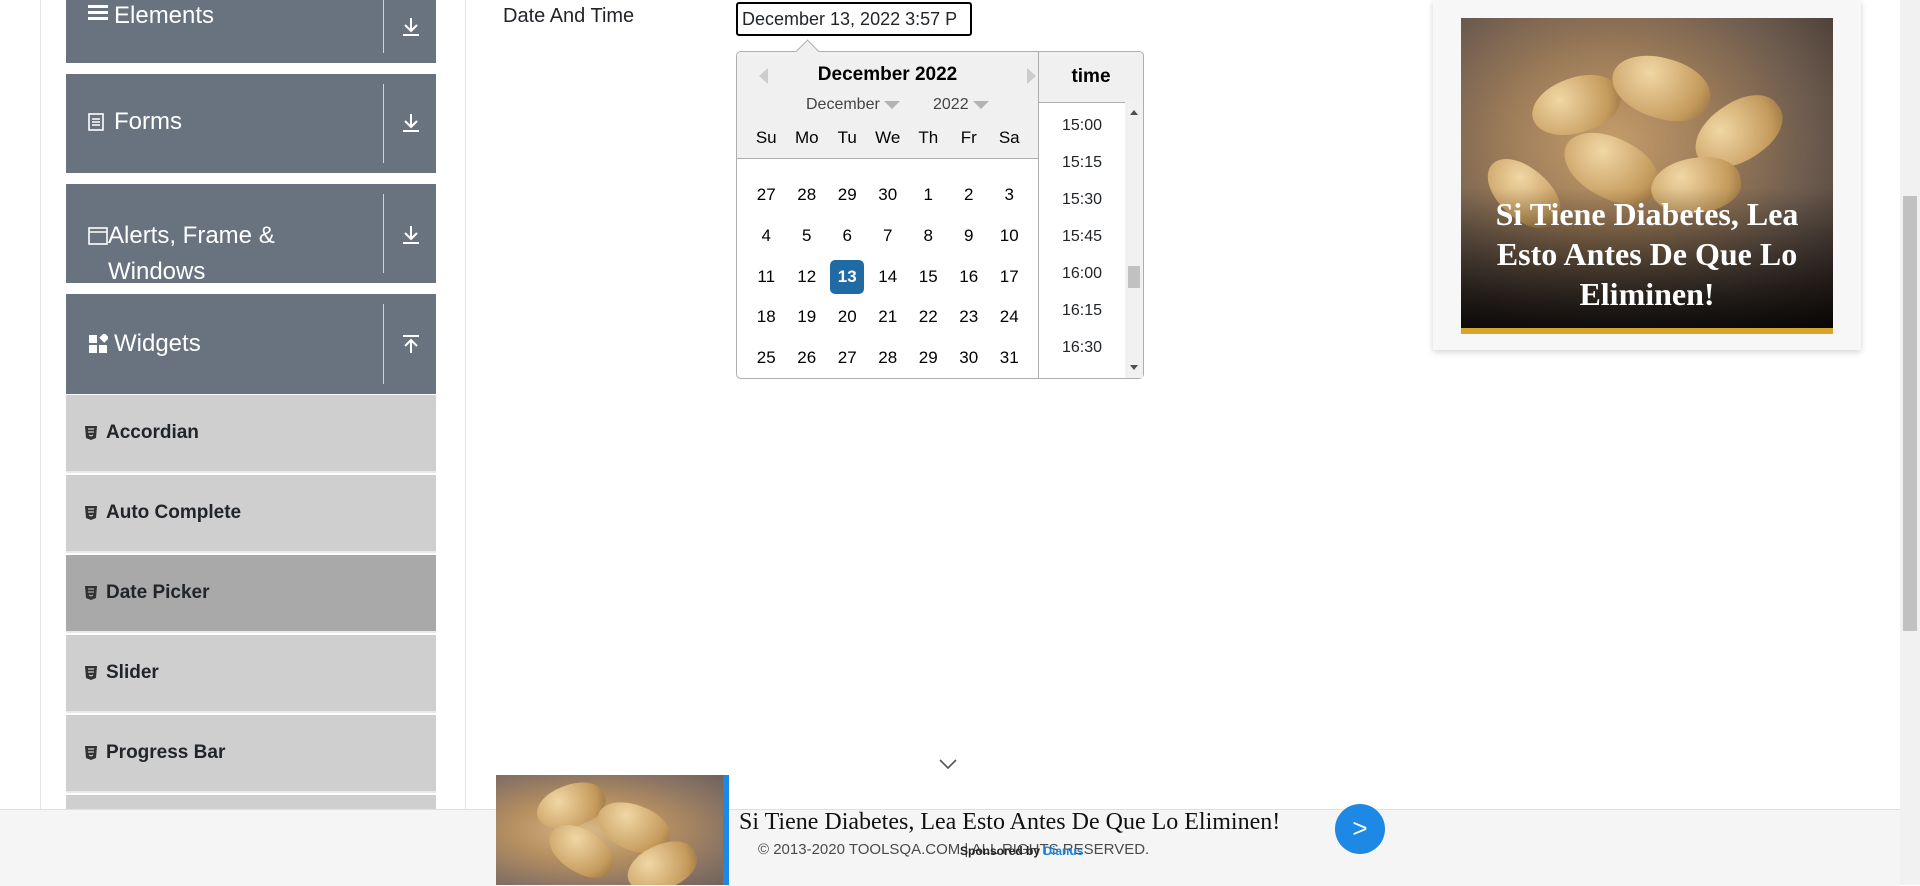  I want to click on calendar-day: 18, so click(766, 317).